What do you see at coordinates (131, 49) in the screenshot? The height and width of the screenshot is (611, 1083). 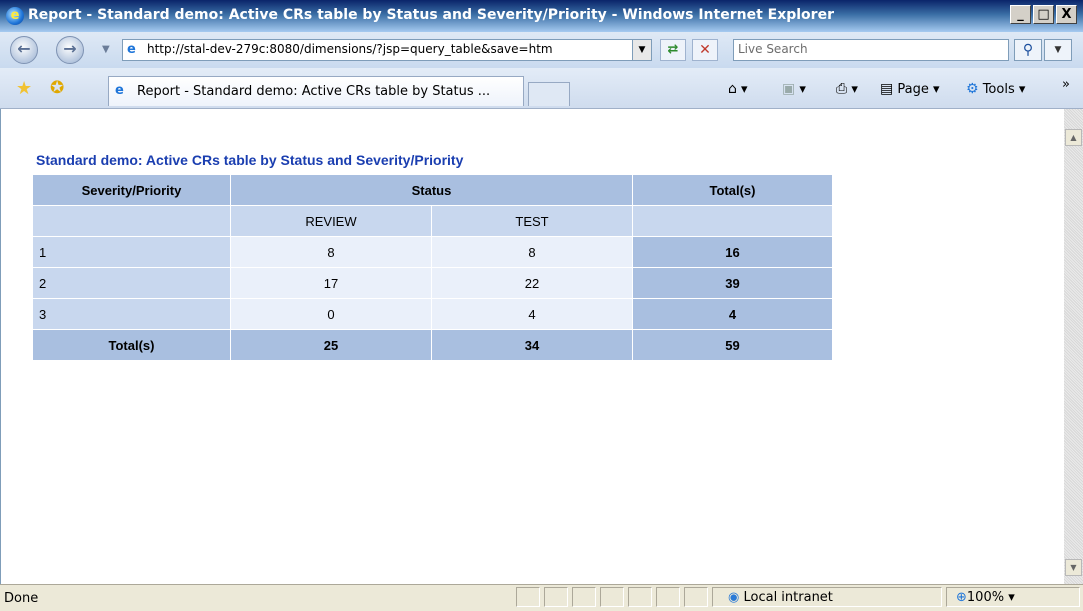 I see `page-icon: e` at bounding box center [131, 49].